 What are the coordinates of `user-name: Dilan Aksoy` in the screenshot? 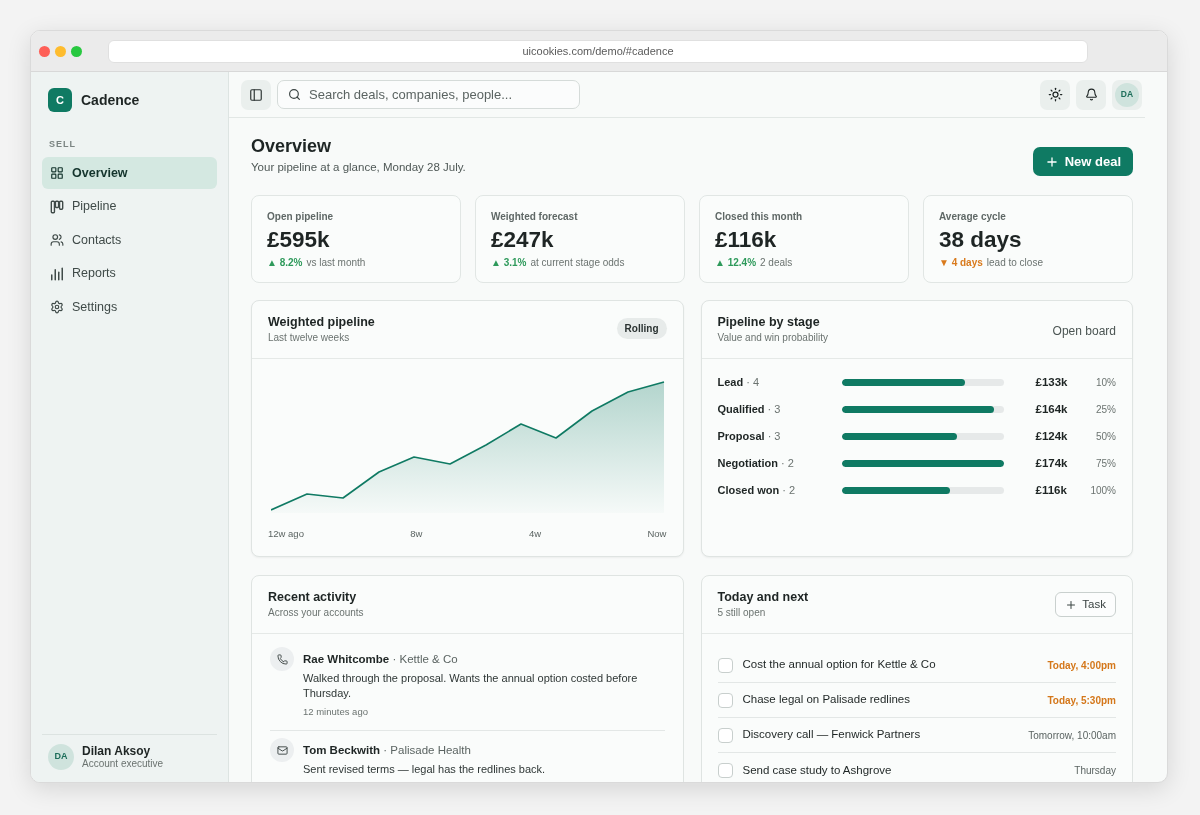 It's located at (116, 751).